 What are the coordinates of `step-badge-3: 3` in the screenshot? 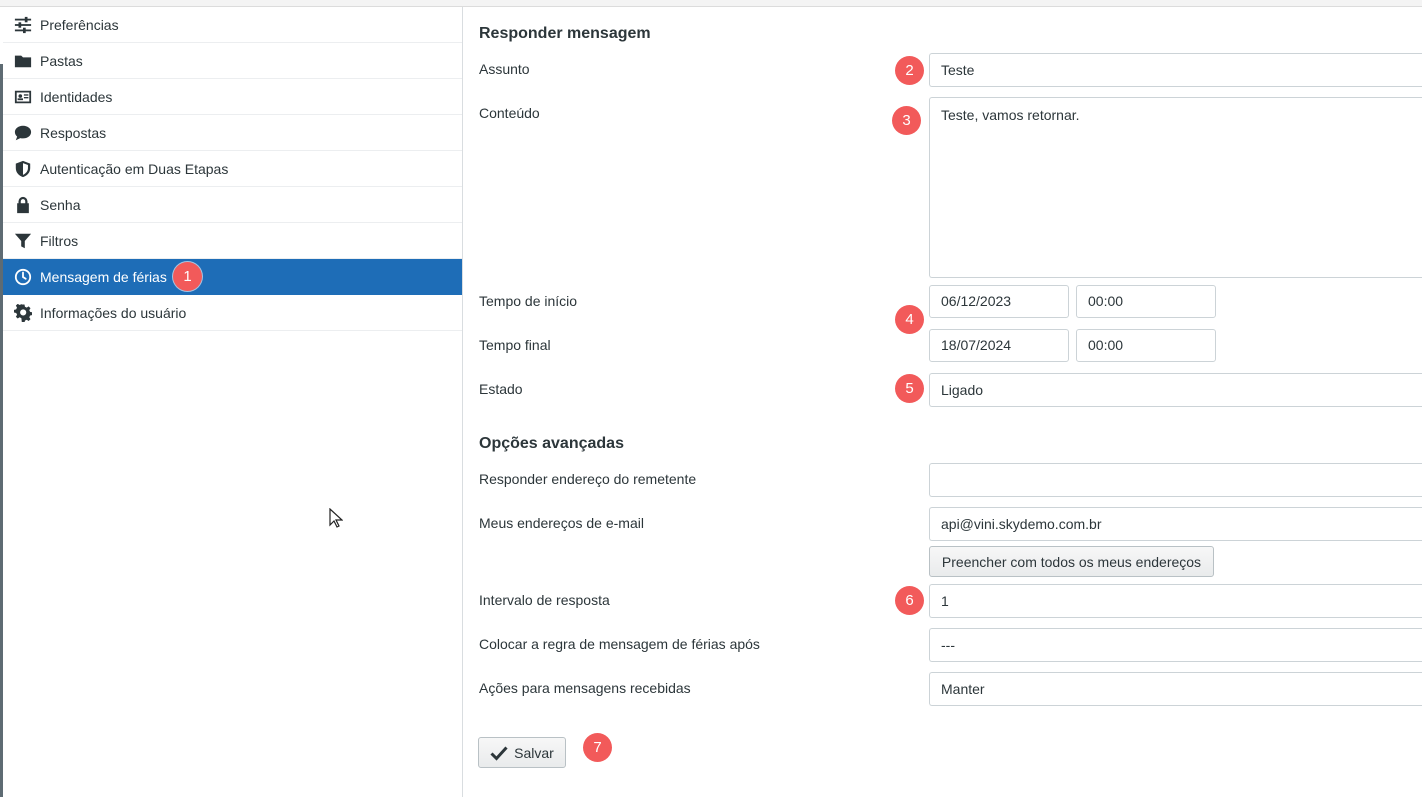 It's located at (906, 120).